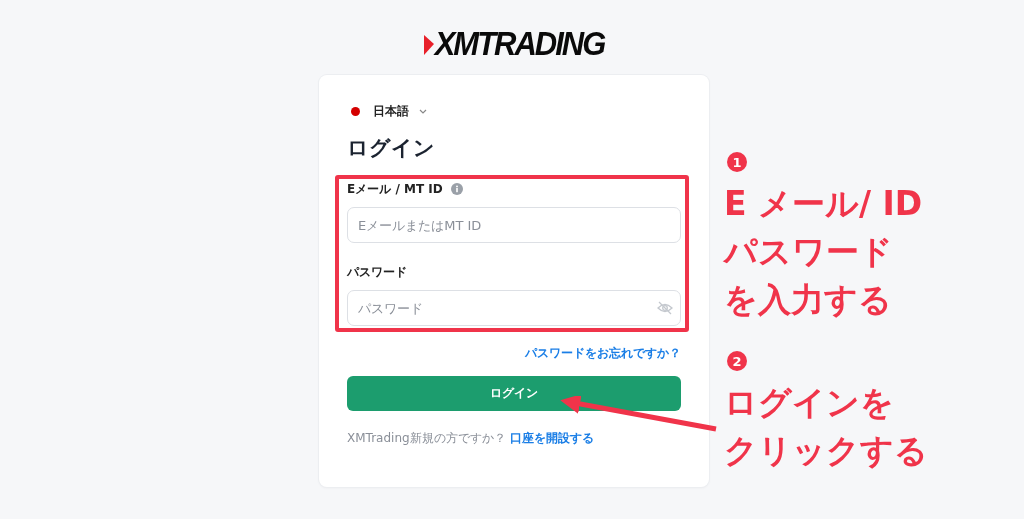 The width and height of the screenshot is (1024, 519). Describe the element at coordinates (426, 438) in the screenshot. I see `signup-prompt: XMTrading新規の方ですか？` at that location.